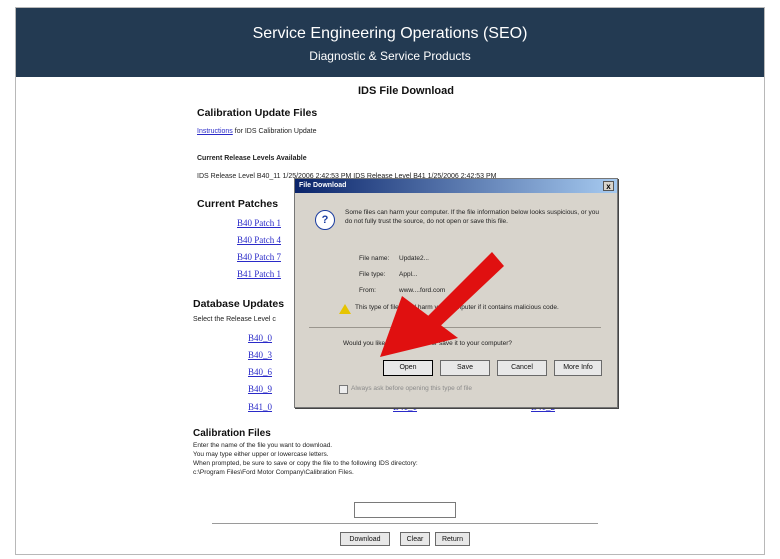  Describe the element at coordinates (464, 292) in the screenshot. I see `arrow-shaft` at that location.